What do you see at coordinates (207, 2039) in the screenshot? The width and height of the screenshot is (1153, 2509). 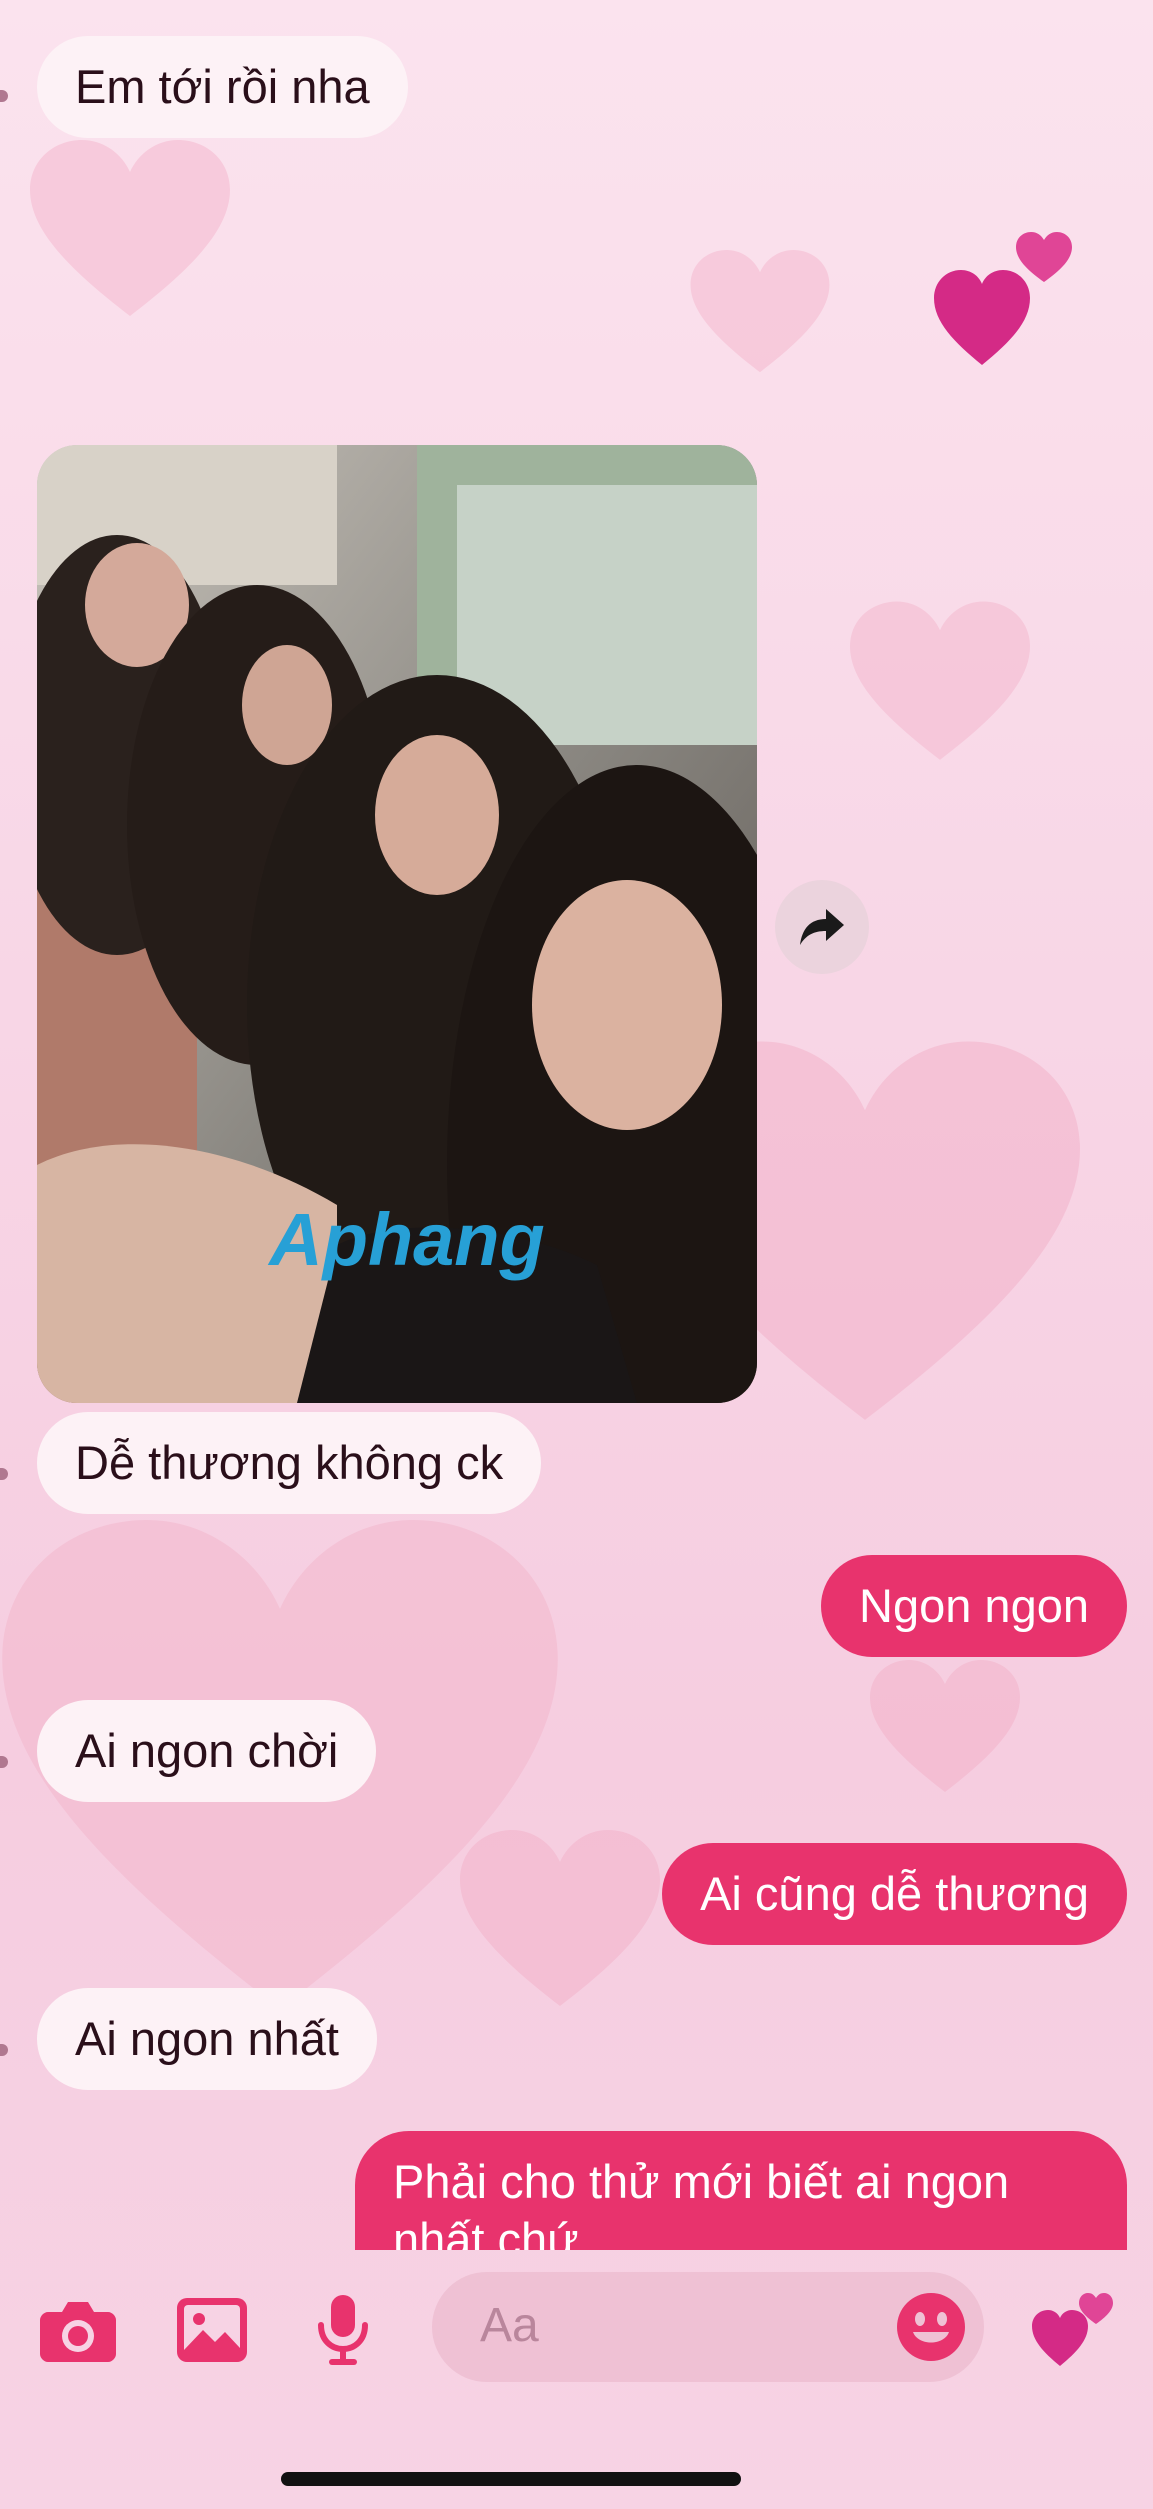 I see `message-bubble-incoming: Ai ngon nhất` at bounding box center [207, 2039].